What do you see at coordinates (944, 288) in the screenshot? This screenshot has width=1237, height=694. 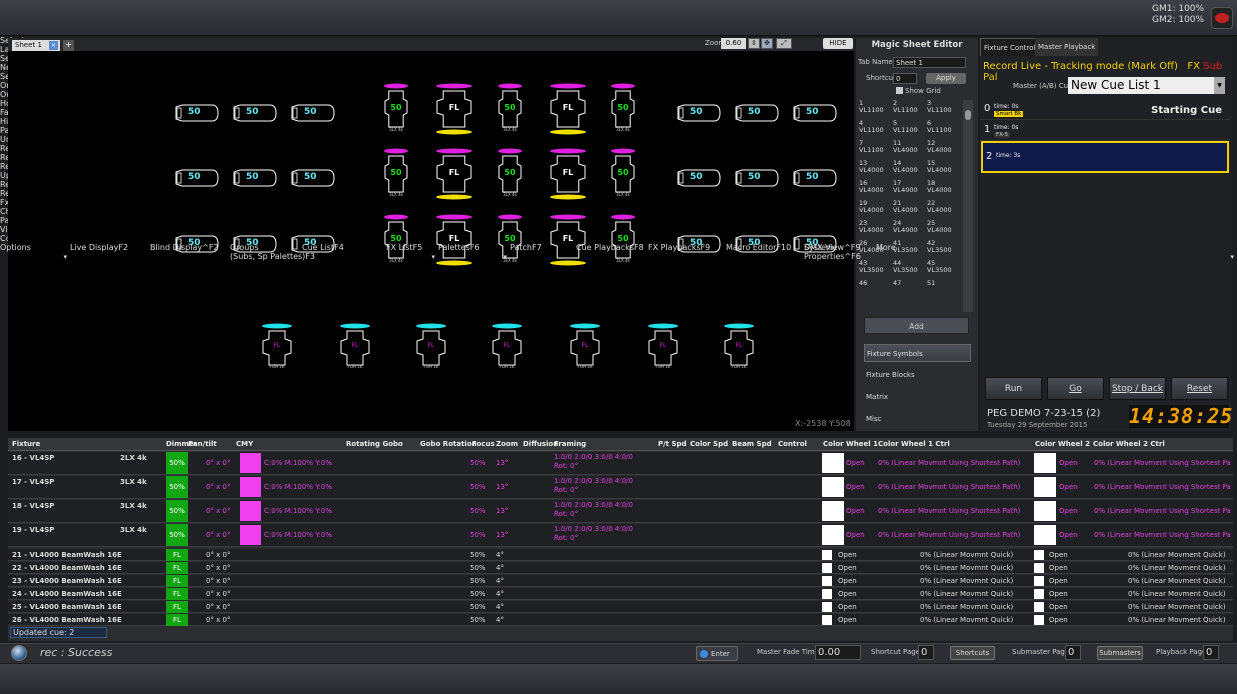 I see `fixture-grid-cell: 51` at bounding box center [944, 288].